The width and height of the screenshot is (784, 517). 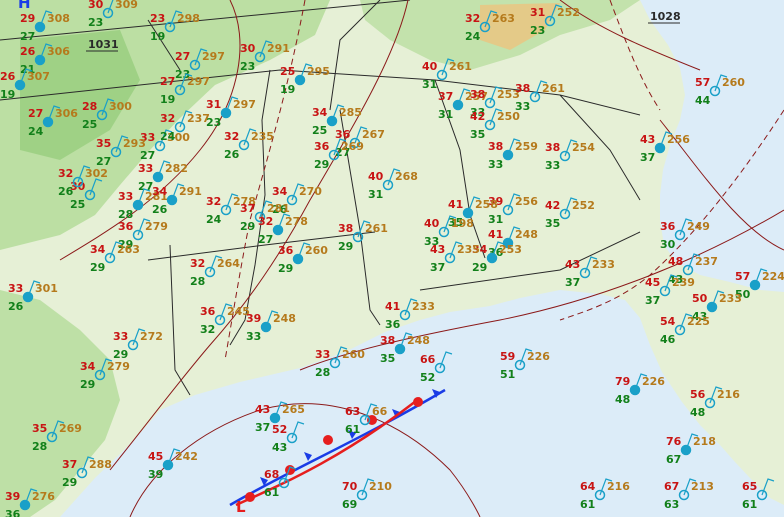 What do you see at coordinates (428, 359) in the screenshot?
I see `temperature-value: 66` at bounding box center [428, 359].